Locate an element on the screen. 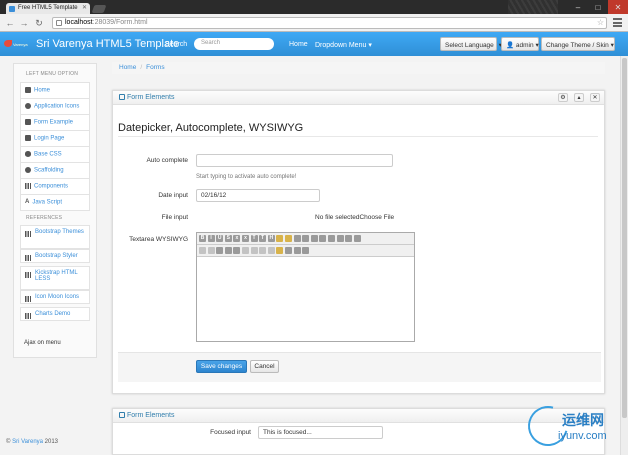  scrollbar-thumb is located at coordinates (624, 238).